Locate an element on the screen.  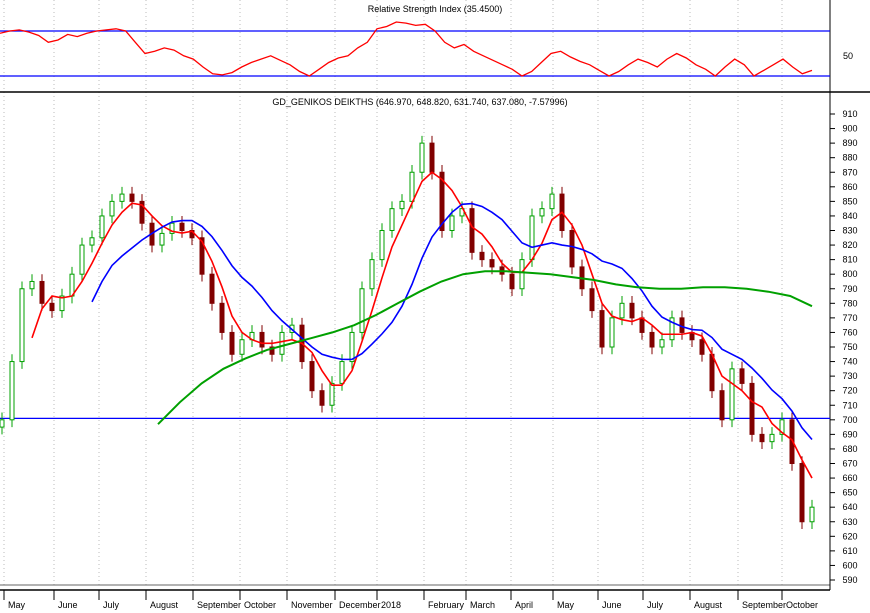
y-tick-label: 710 is located at coordinates (849, 405).